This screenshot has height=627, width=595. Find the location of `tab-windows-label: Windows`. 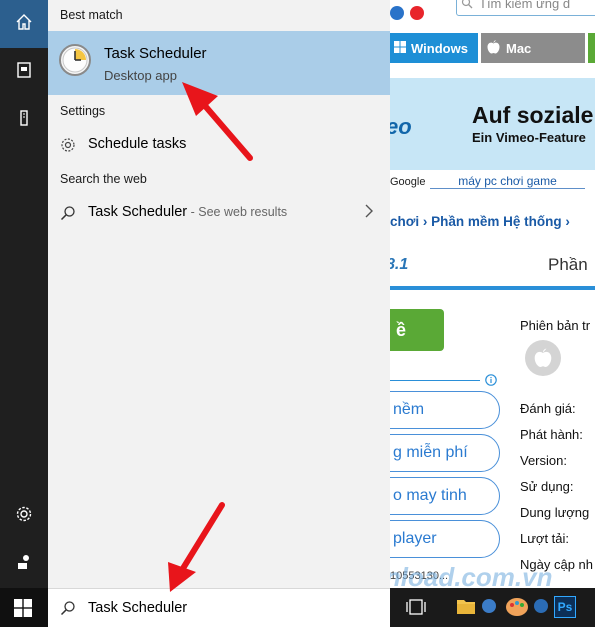

tab-windows-label: Windows is located at coordinates (439, 48).